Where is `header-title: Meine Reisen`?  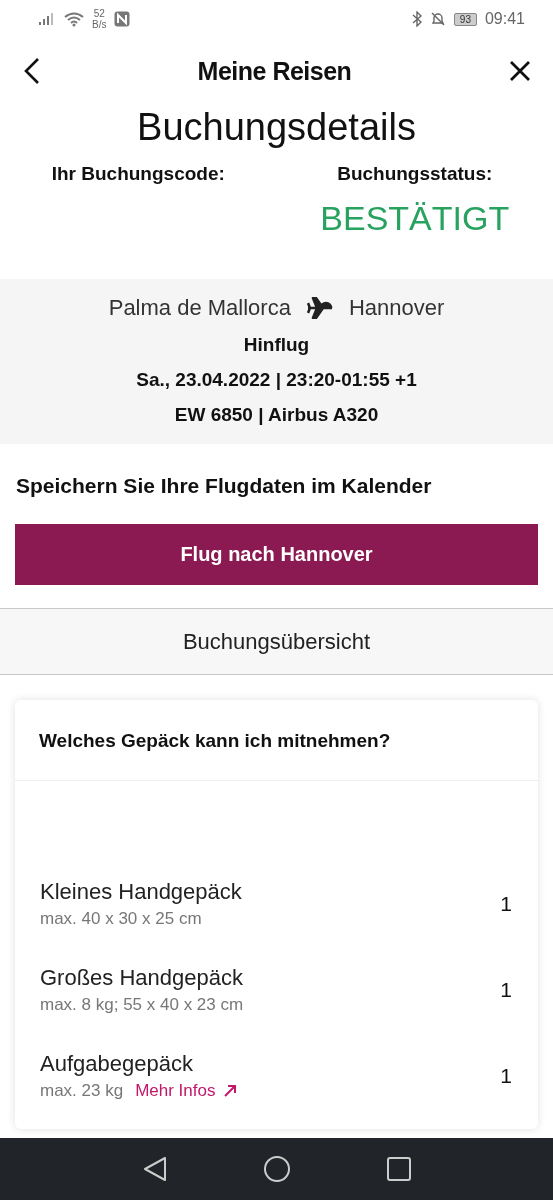 header-title: Meine Reisen is located at coordinates (274, 71).